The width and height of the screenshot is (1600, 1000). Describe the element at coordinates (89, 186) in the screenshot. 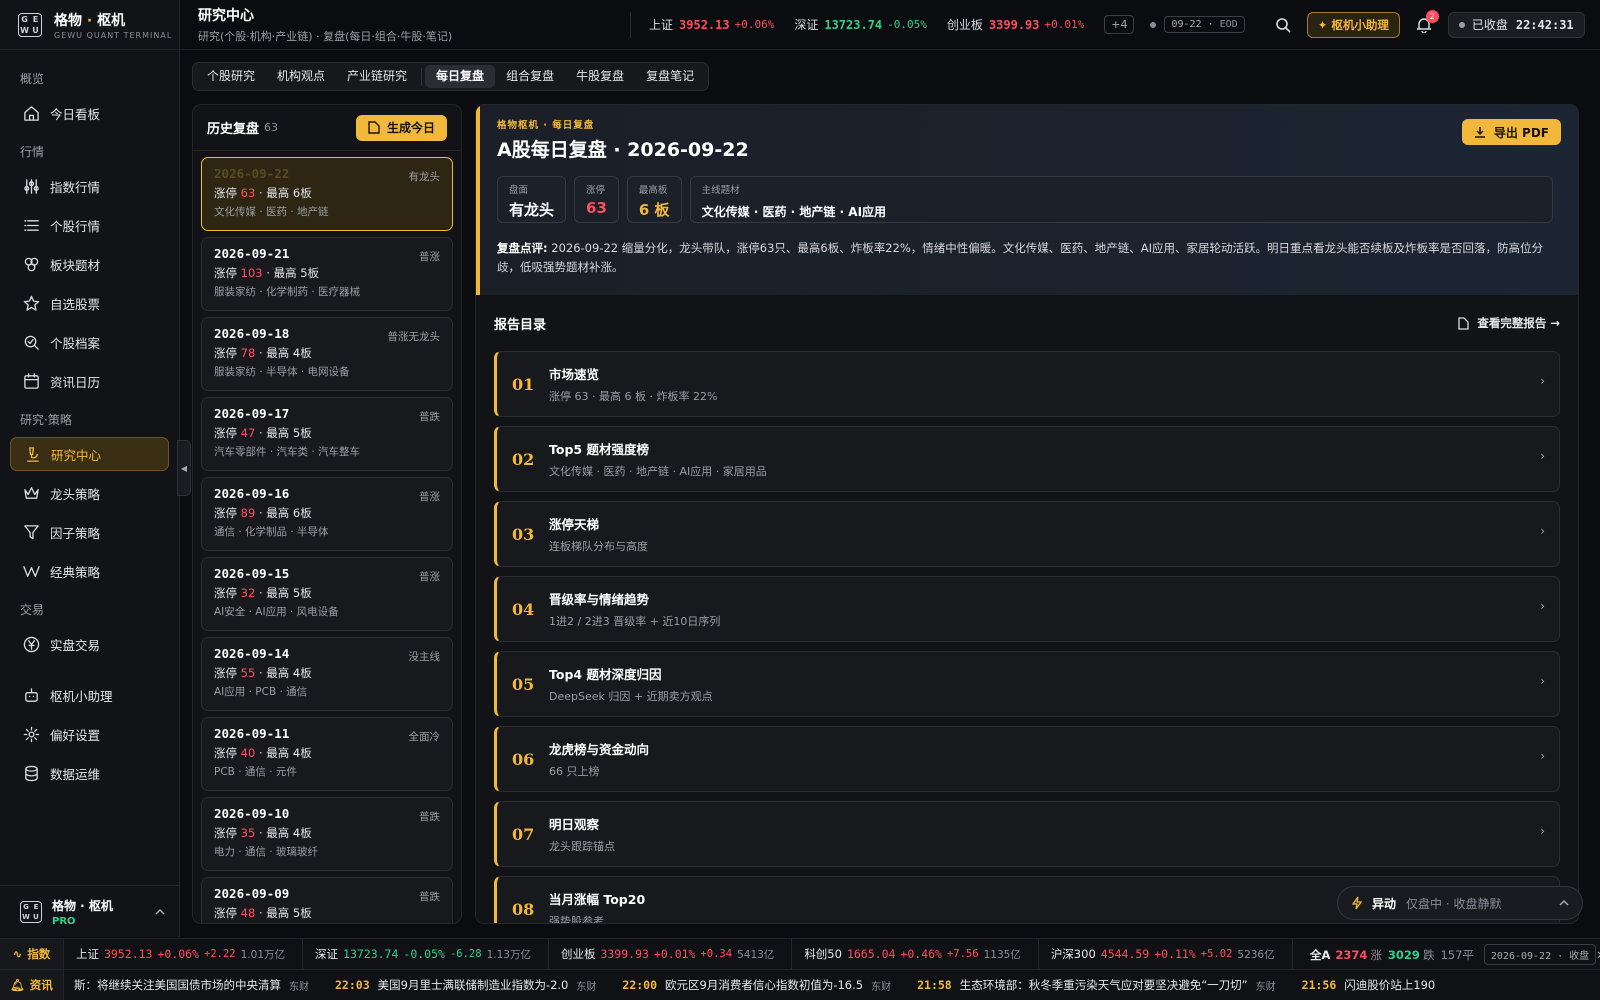

I see `sidebar-item-sliders: 指数行情` at that location.